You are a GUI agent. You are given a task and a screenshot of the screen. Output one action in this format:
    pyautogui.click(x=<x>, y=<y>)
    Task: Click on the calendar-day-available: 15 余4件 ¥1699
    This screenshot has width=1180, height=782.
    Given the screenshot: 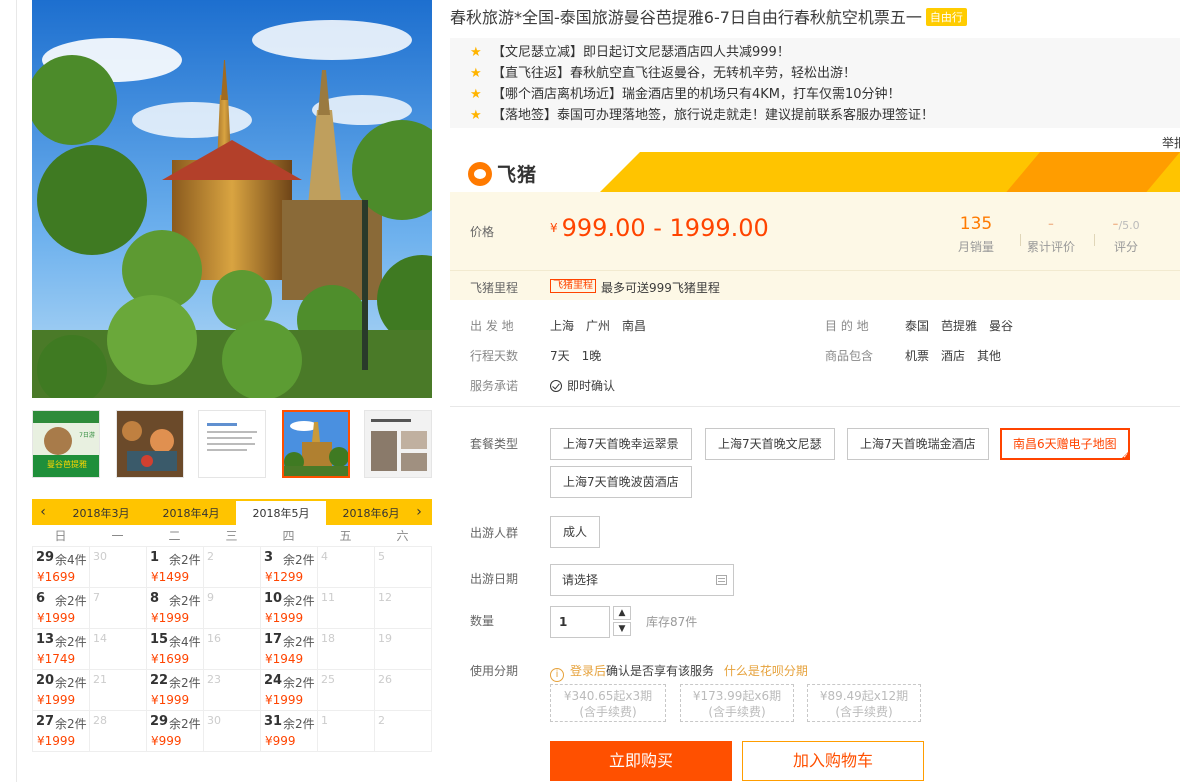 What is the action you would take?
    pyautogui.click(x=175, y=649)
    